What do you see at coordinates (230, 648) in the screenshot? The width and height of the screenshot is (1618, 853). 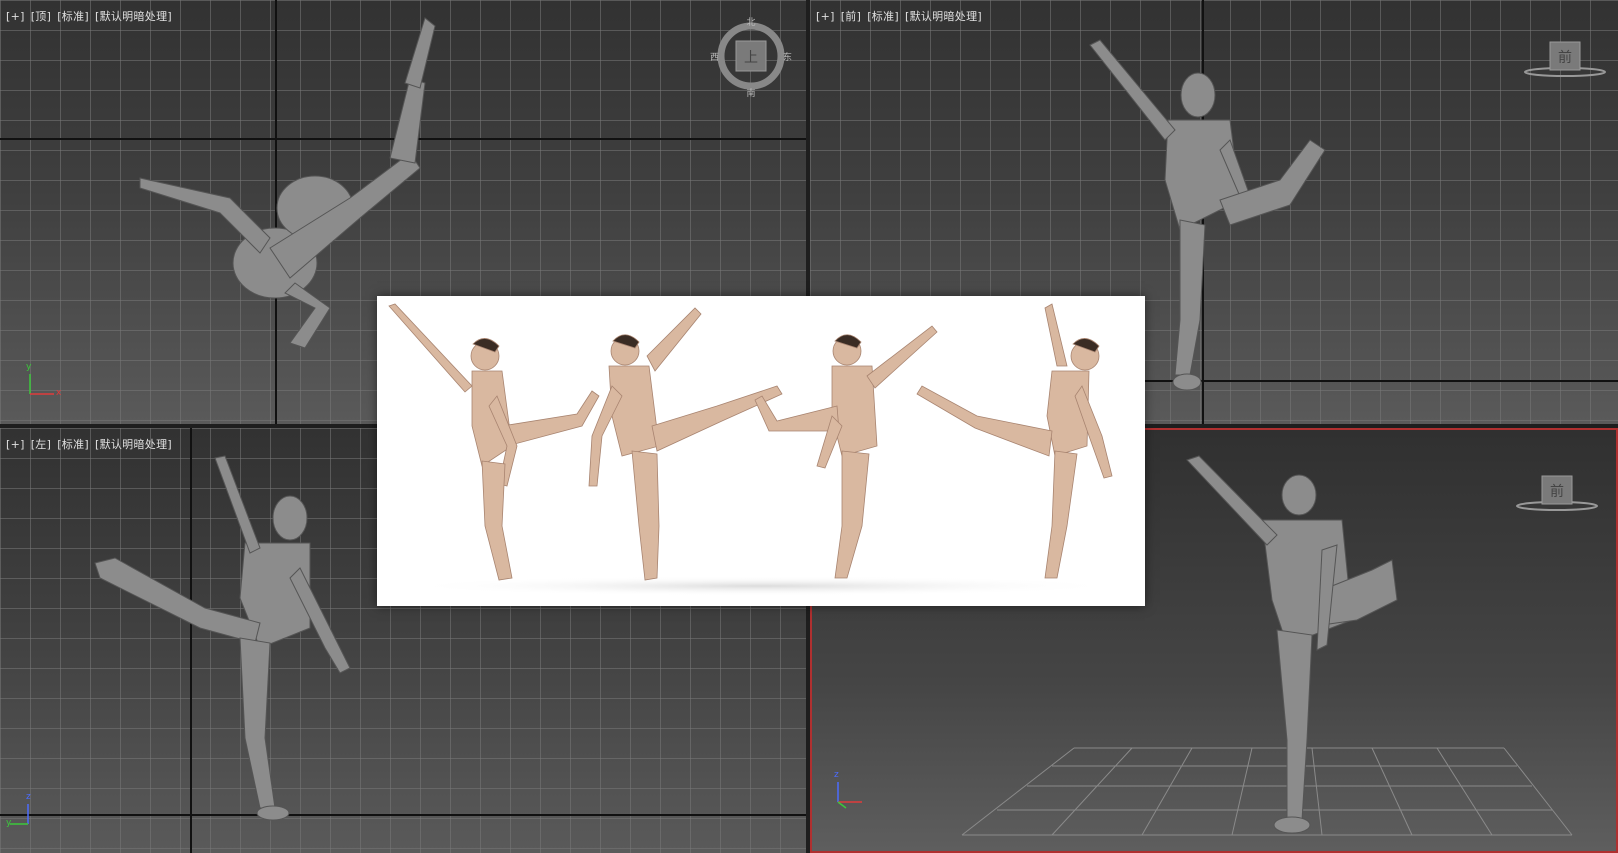 I see `mannequin-left` at bounding box center [230, 648].